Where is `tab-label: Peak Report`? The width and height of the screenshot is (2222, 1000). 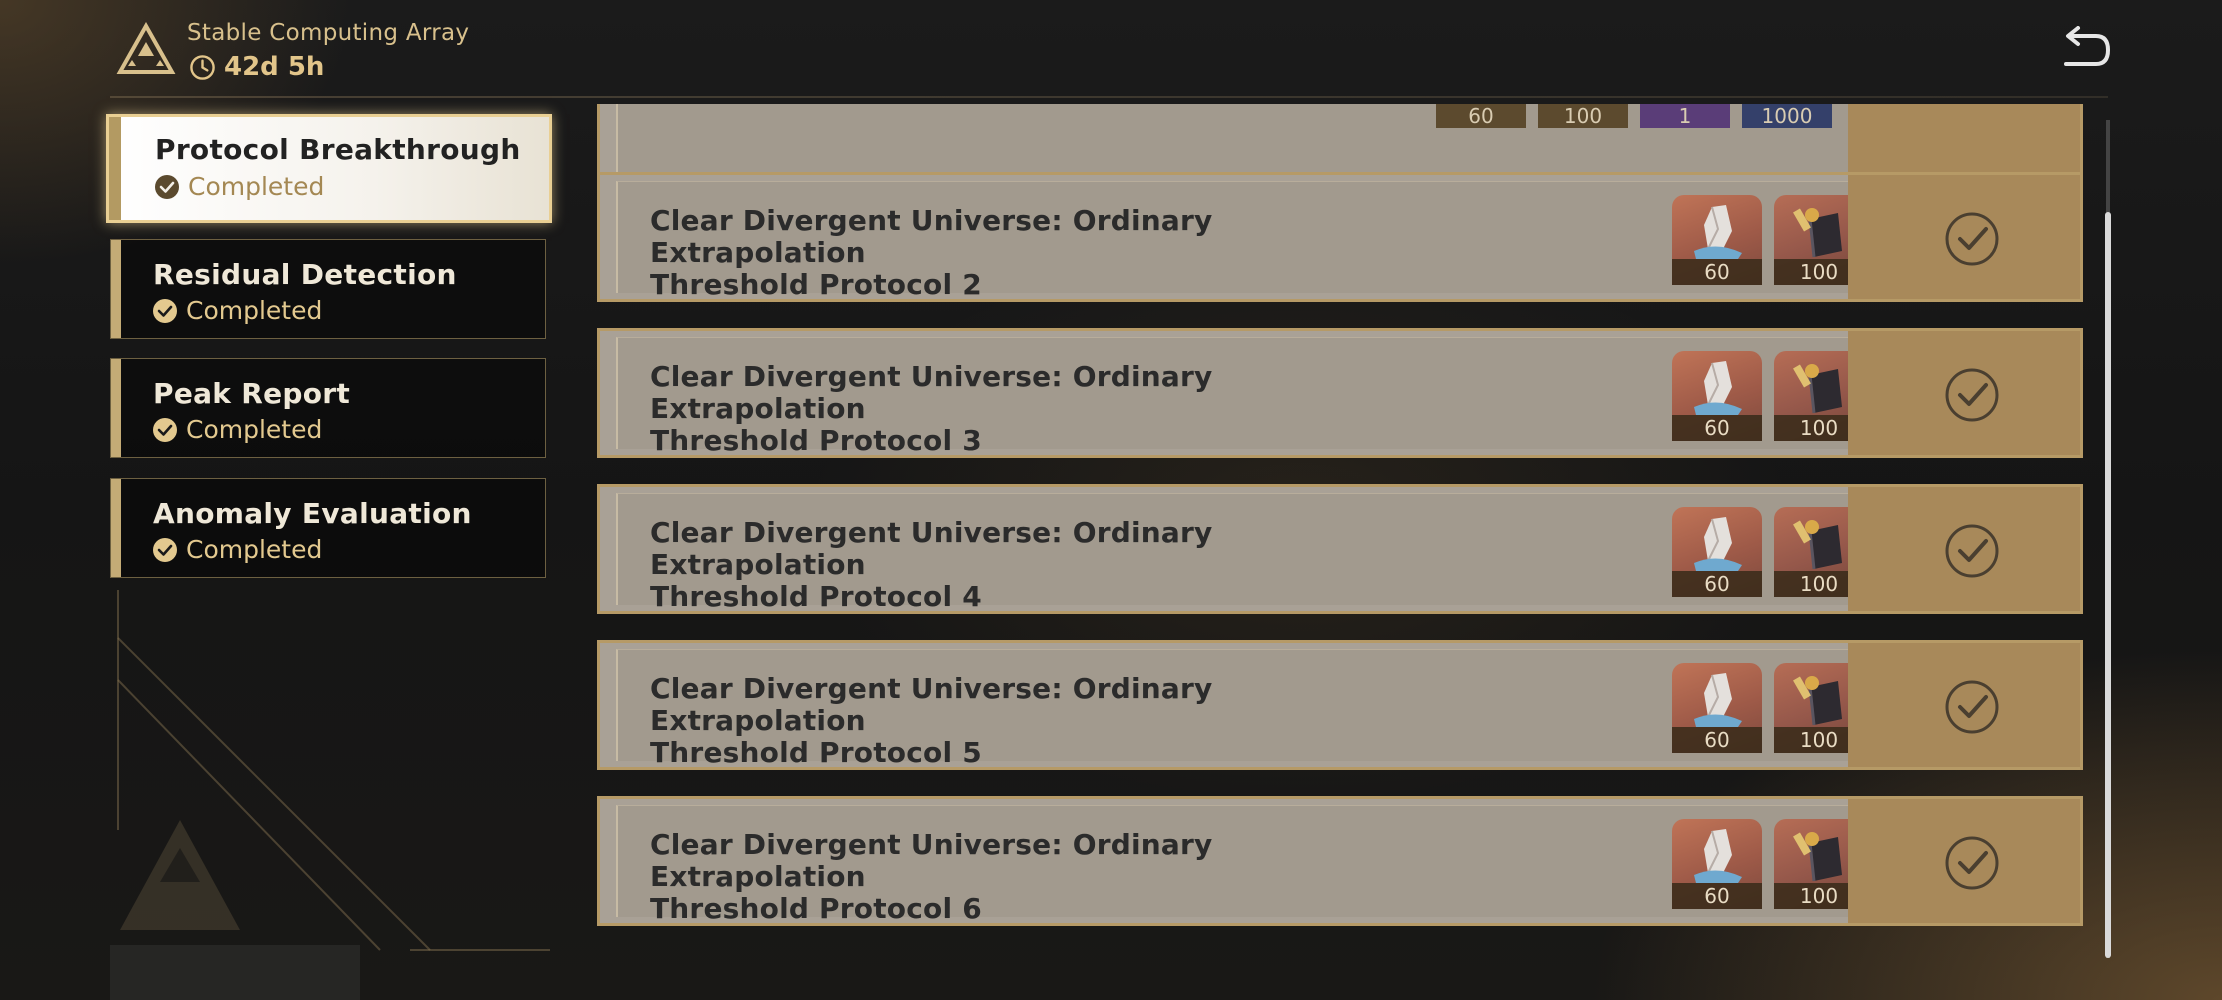 tab-label: Peak Report is located at coordinates (252, 393).